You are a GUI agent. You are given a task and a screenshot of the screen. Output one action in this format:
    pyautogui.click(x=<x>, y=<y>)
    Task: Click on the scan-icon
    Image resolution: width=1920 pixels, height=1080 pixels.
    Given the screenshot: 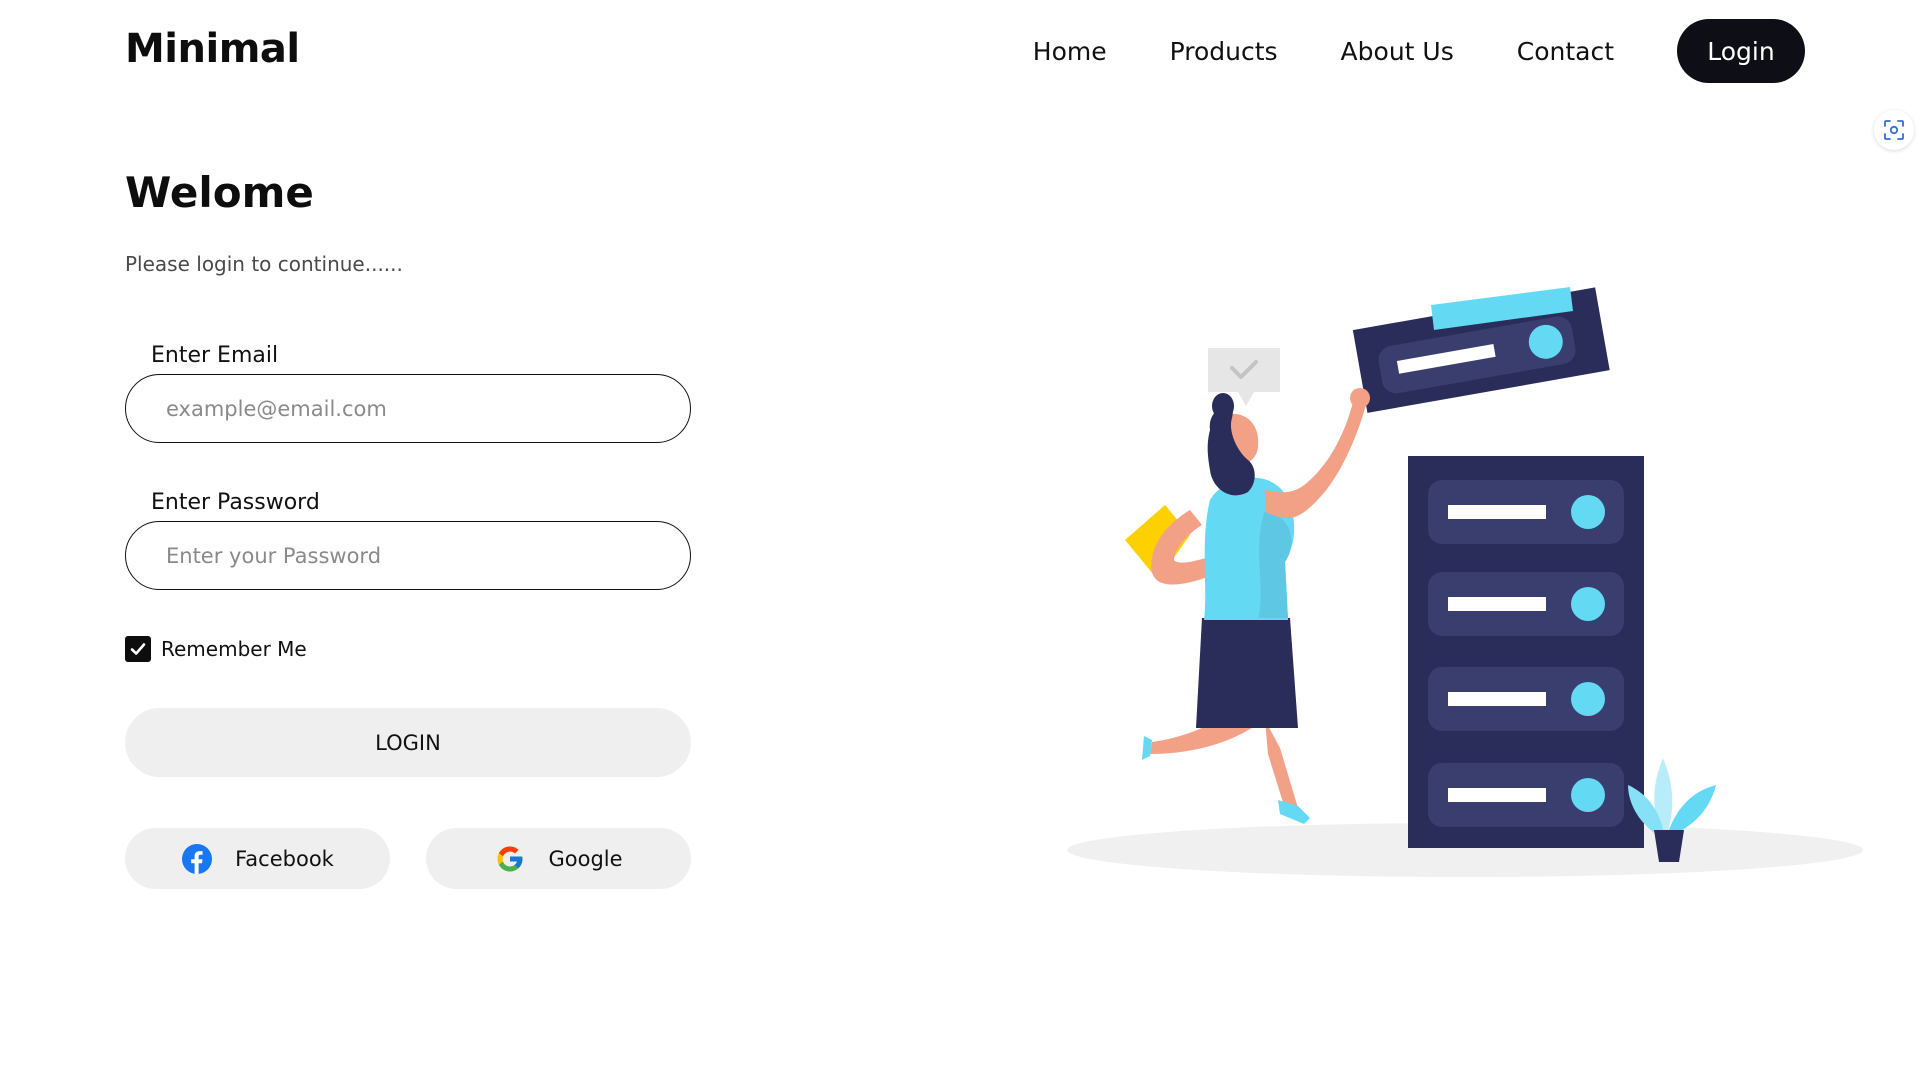 What is the action you would take?
    pyautogui.click(x=1894, y=130)
    